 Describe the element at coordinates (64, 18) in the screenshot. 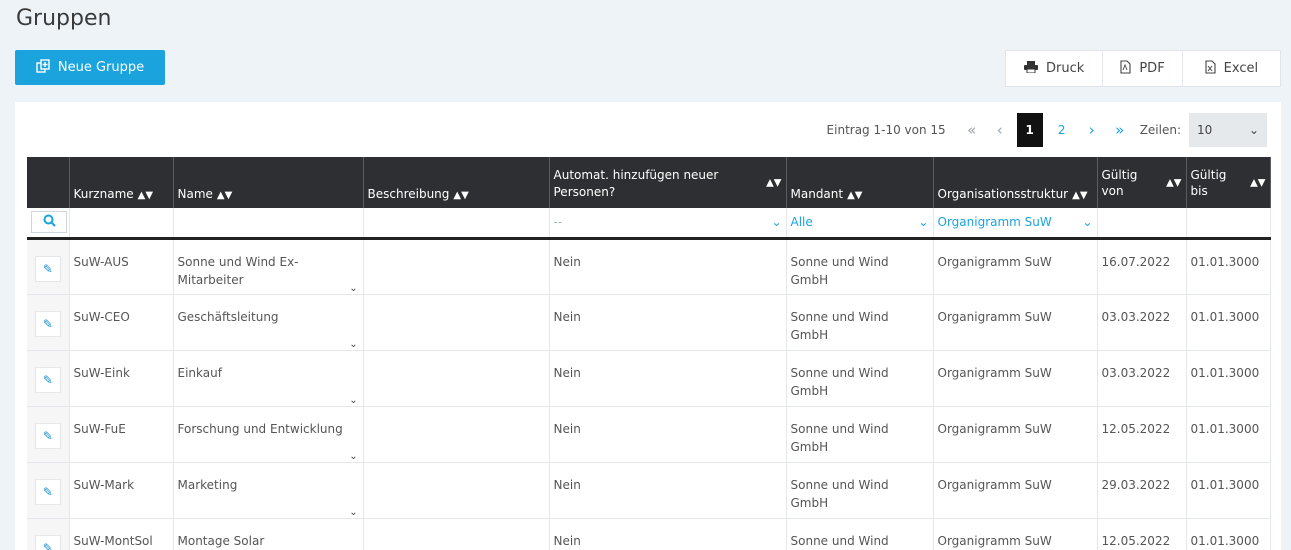

I see `page-title: Gruppen` at that location.